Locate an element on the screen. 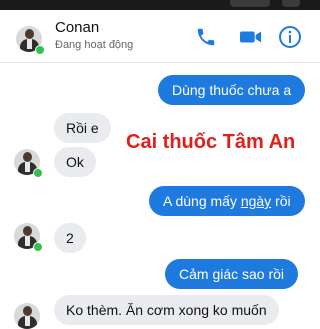 The width and height of the screenshot is (320, 329). outgoing-message: A dùng mấy ngày rồi is located at coordinates (227, 201).